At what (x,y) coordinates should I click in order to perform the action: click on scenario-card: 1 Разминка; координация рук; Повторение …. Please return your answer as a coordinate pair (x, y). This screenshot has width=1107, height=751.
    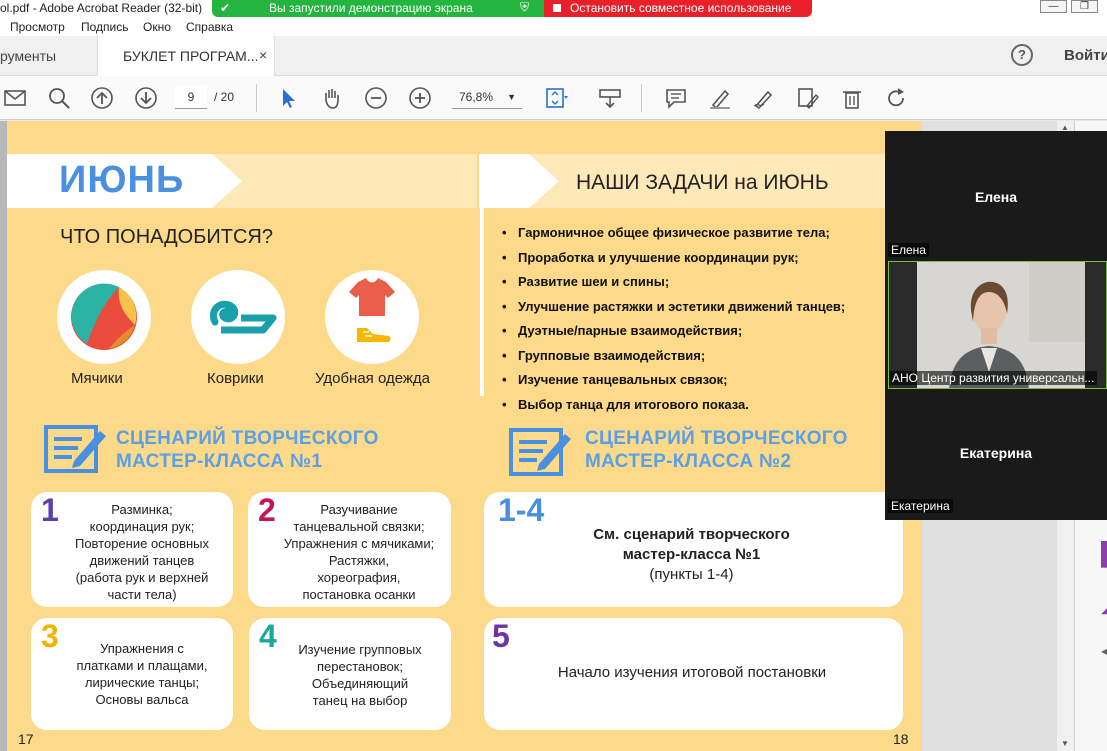
    Looking at the image, I should click on (132, 549).